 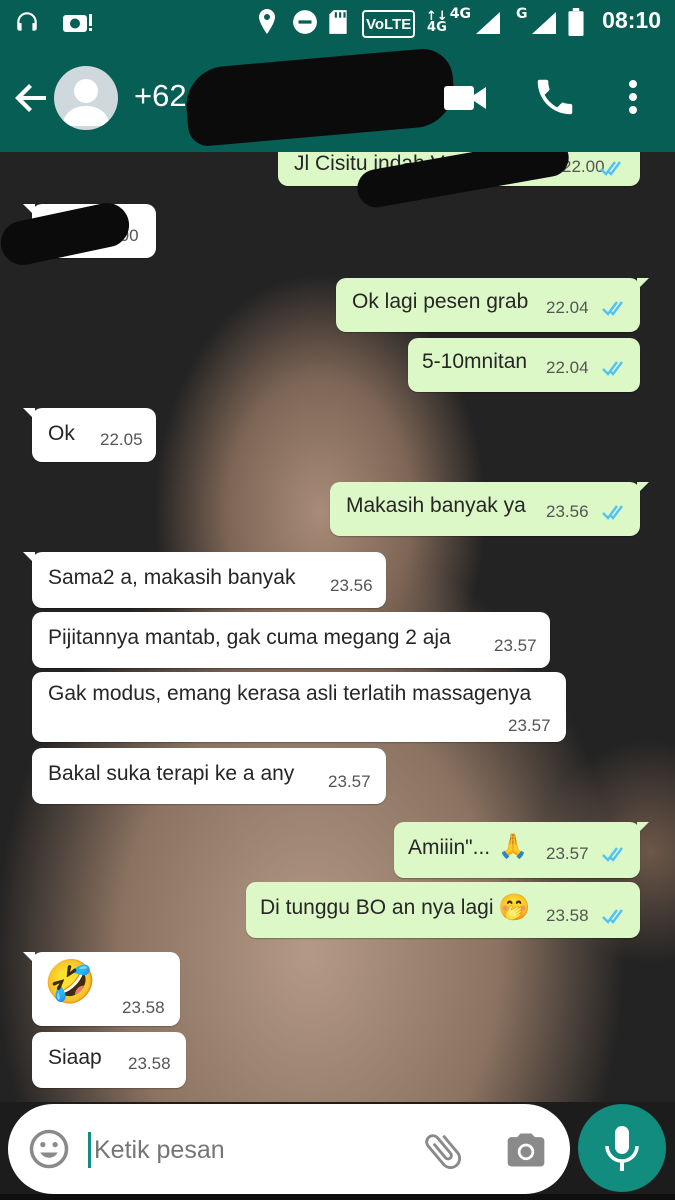 I want to click on message-text: Pijitannya mantab, gak cuma megang 2 aja, so click(x=249, y=637).